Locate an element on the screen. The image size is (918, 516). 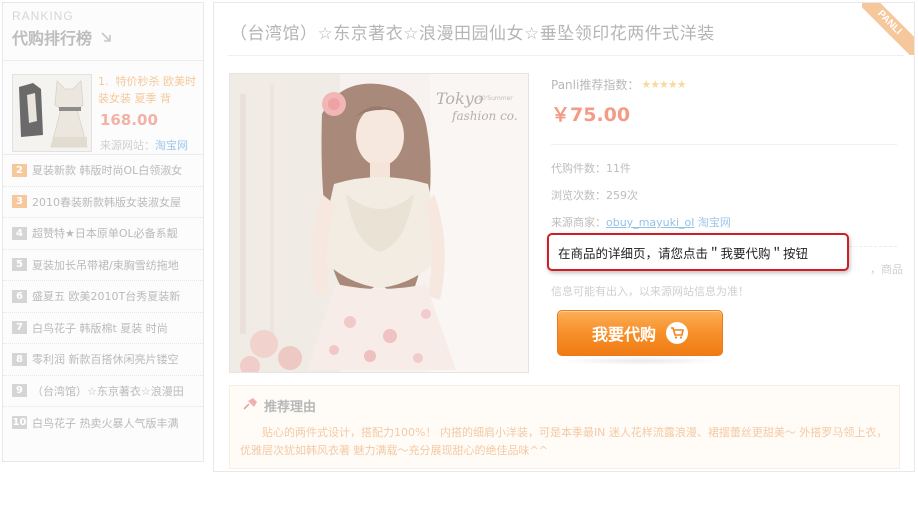
ranking-list-item: 3 2010春装新款韩版女装淑女屋 is located at coordinates (103, 202).